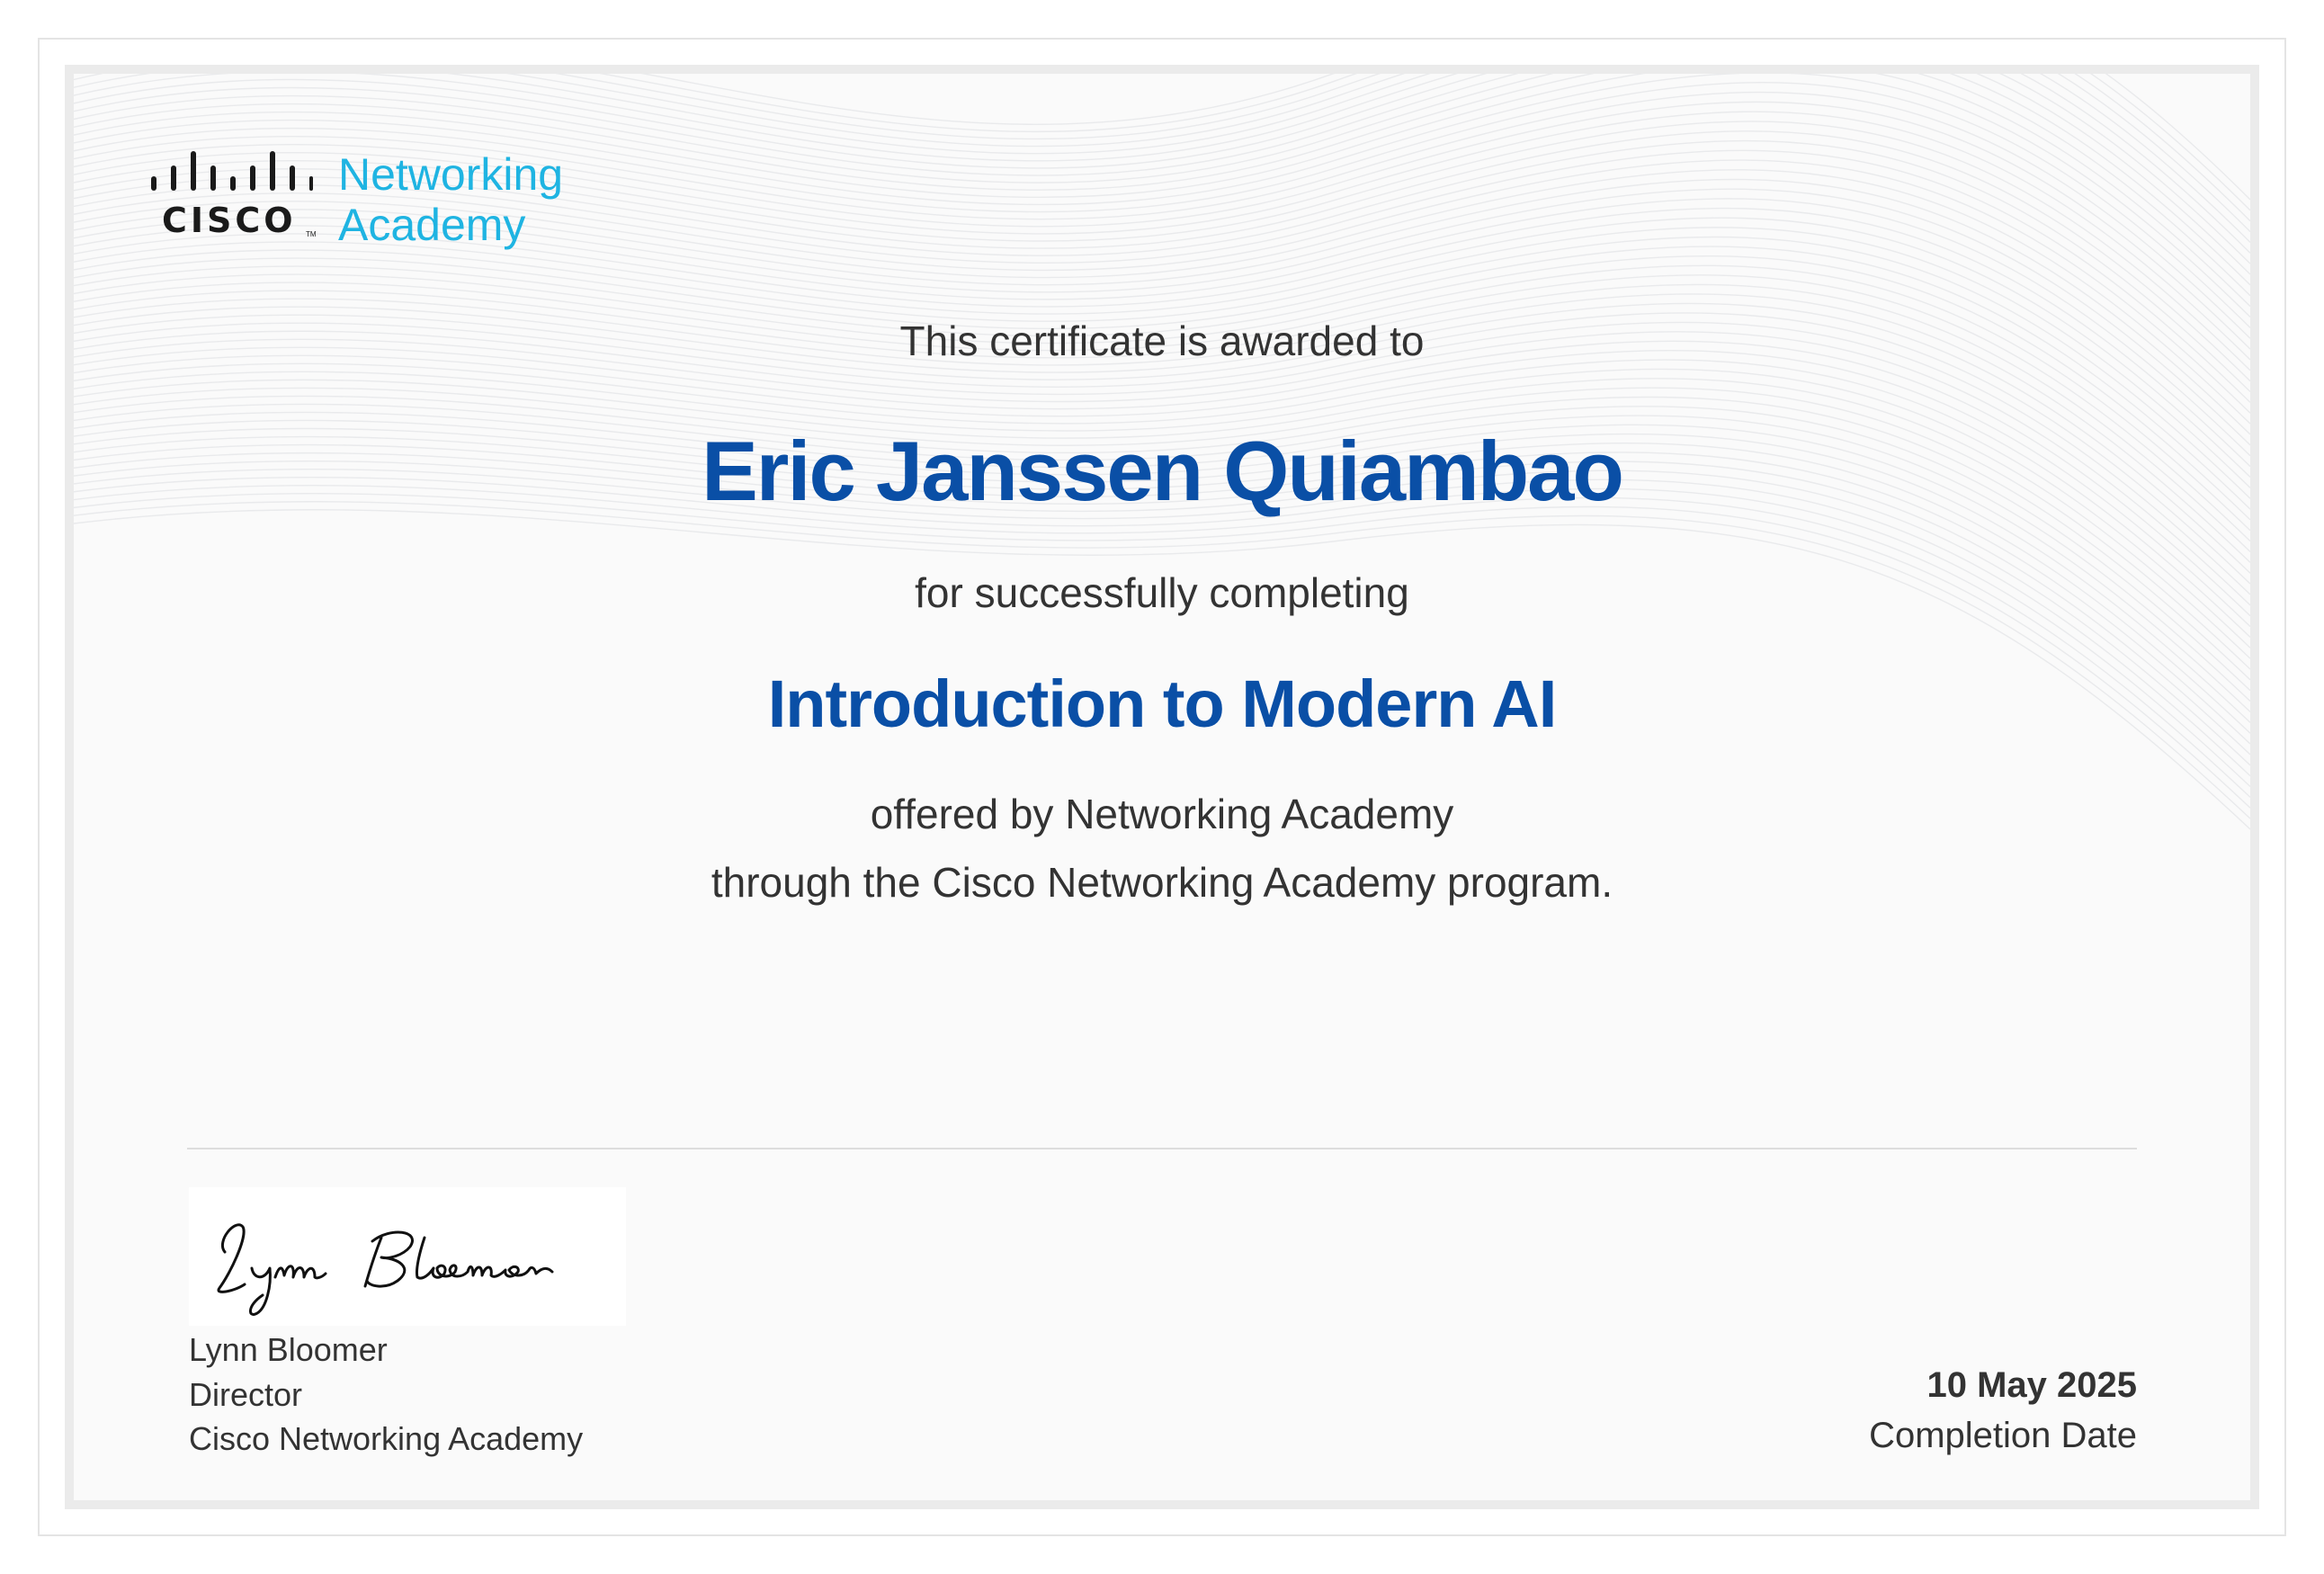 This screenshot has height=1574, width=2324. I want to click on signature-image, so click(407, 1256).